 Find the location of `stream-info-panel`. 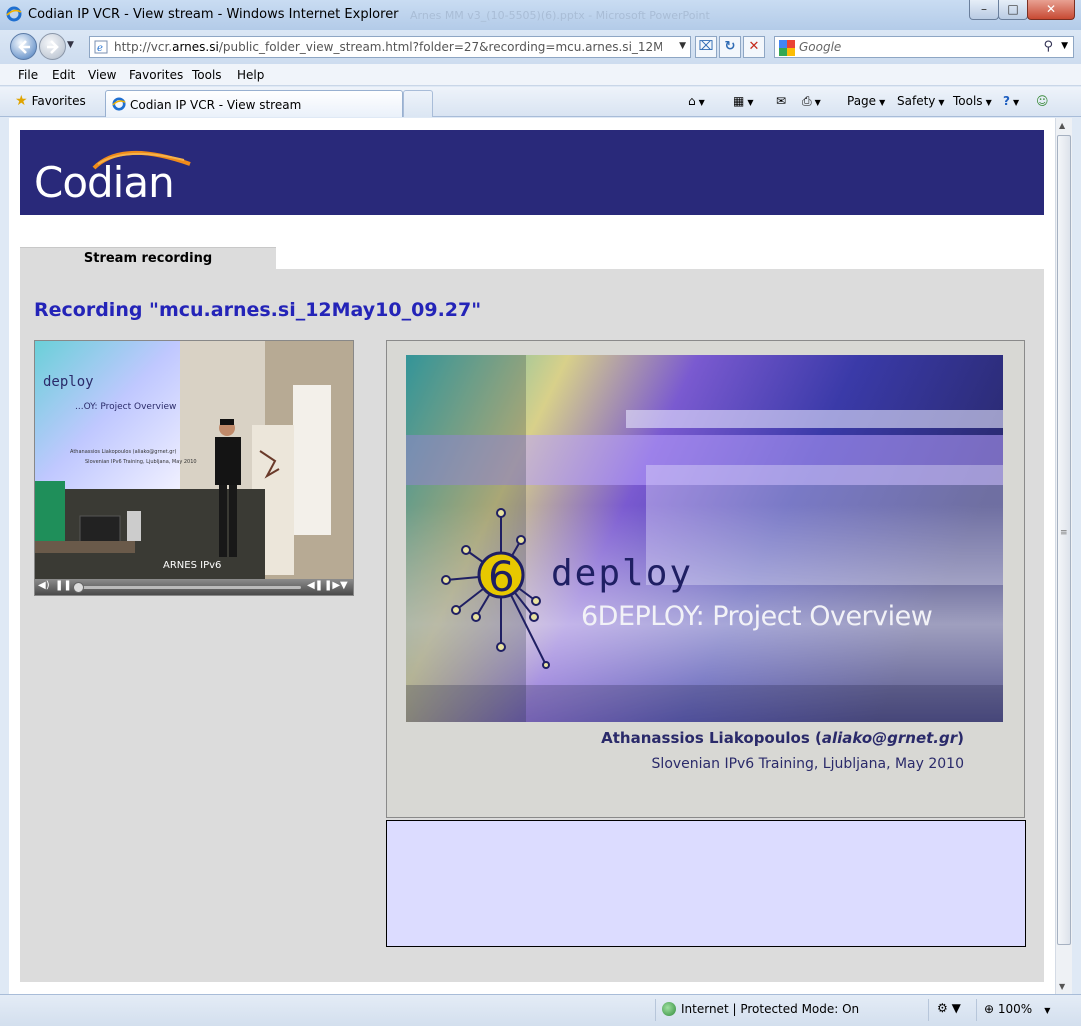

stream-info-panel is located at coordinates (706, 883).